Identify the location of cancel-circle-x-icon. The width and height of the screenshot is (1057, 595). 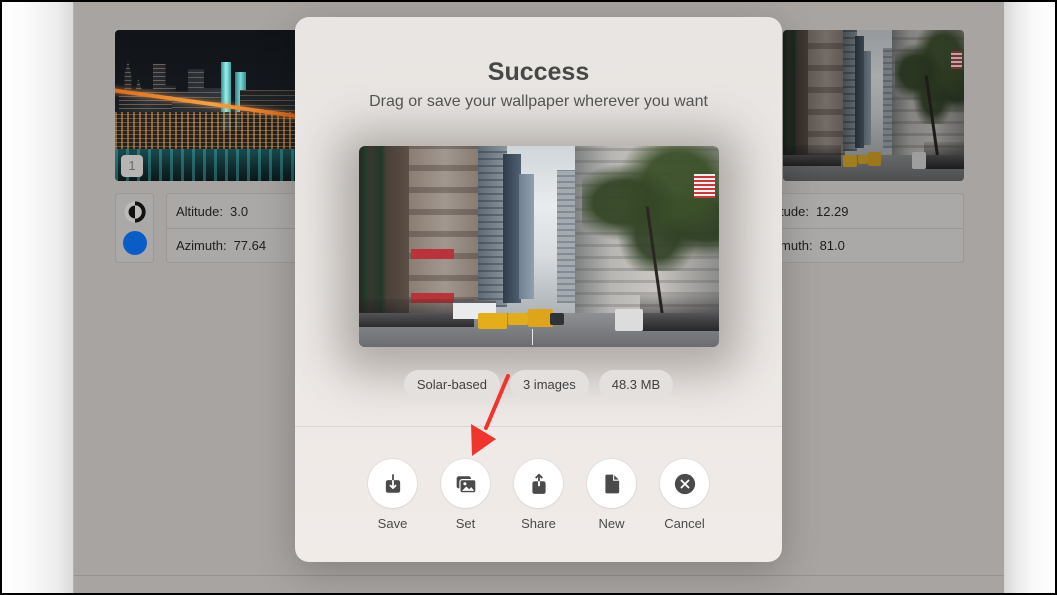
(684, 483).